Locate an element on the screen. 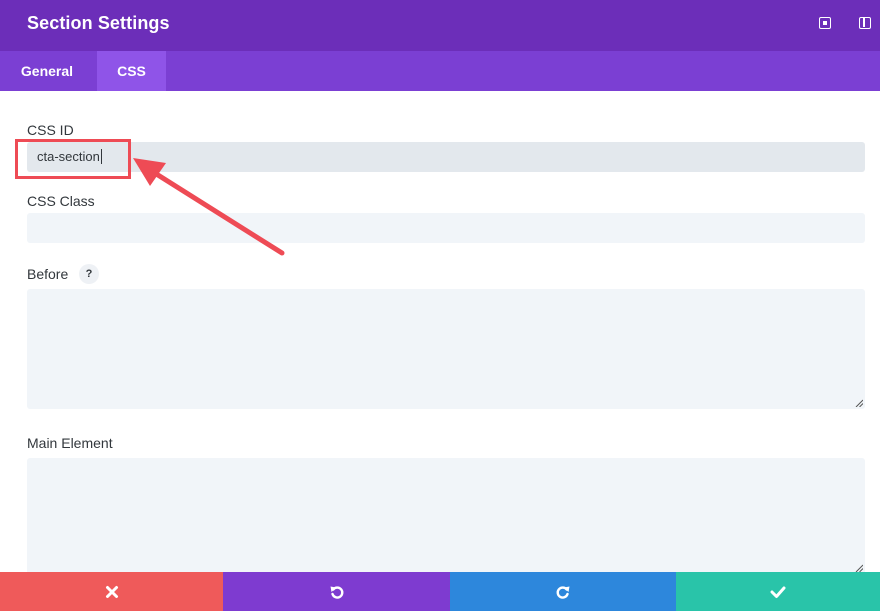 The image size is (880, 611). checkmark-icon is located at coordinates (778, 592).